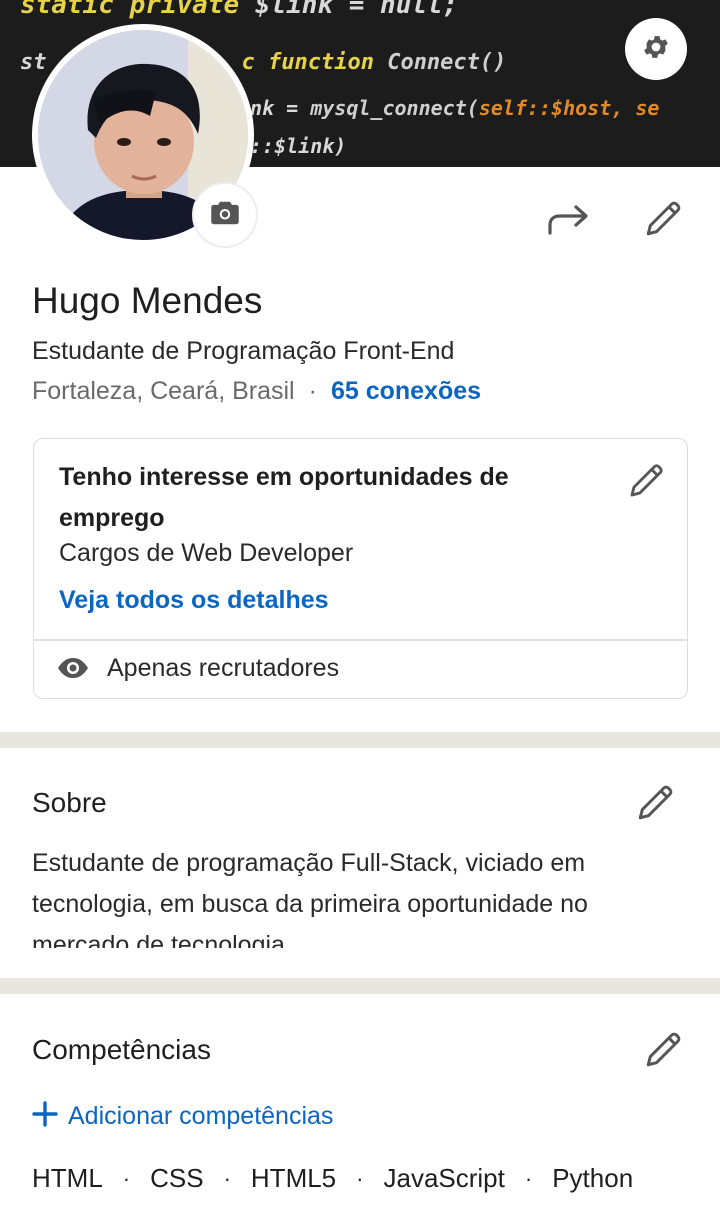  What do you see at coordinates (243, 351) in the screenshot?
I see `profile-headline: Estudante de Programação Front-End` at bounding box center [243, 351].